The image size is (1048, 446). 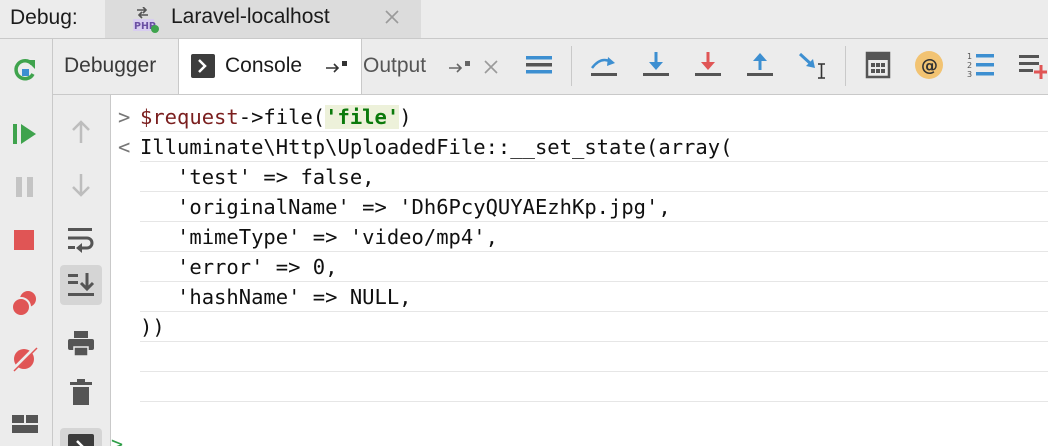 I want to click on down-arrow-icon, so click(x=81, y=185).